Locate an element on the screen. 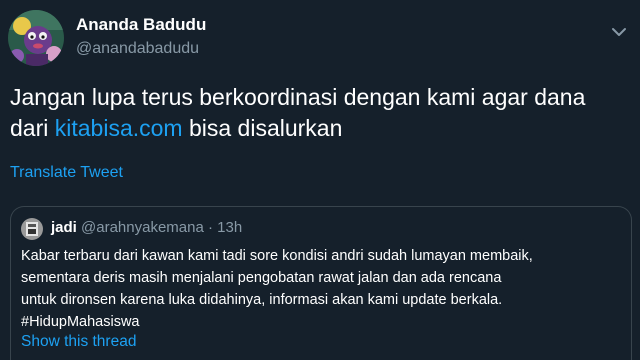  quoted-avatar-image-icon is located at coordinates (32, 229).